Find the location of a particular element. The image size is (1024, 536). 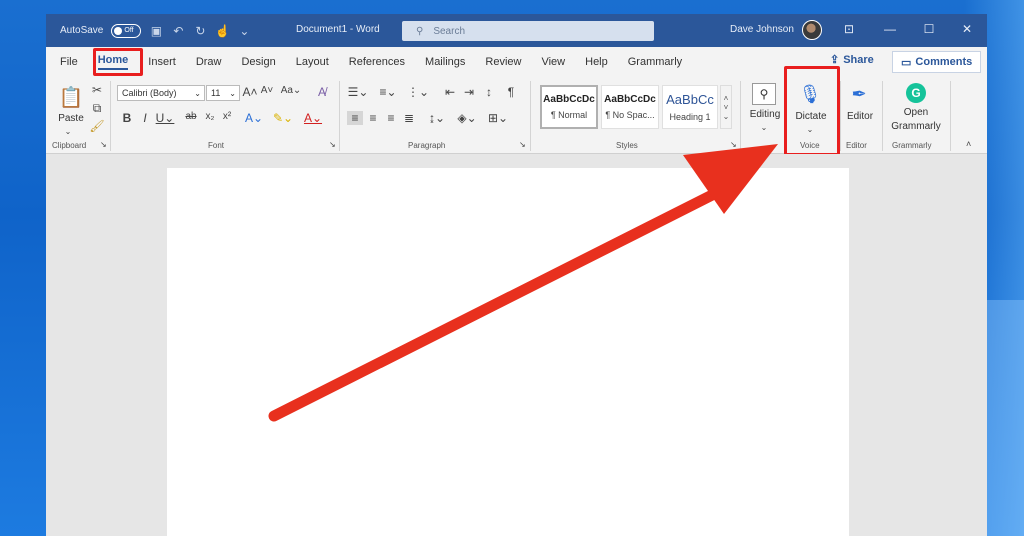

text-effects-icon: A⌄ is located at coordinates (254, 118).